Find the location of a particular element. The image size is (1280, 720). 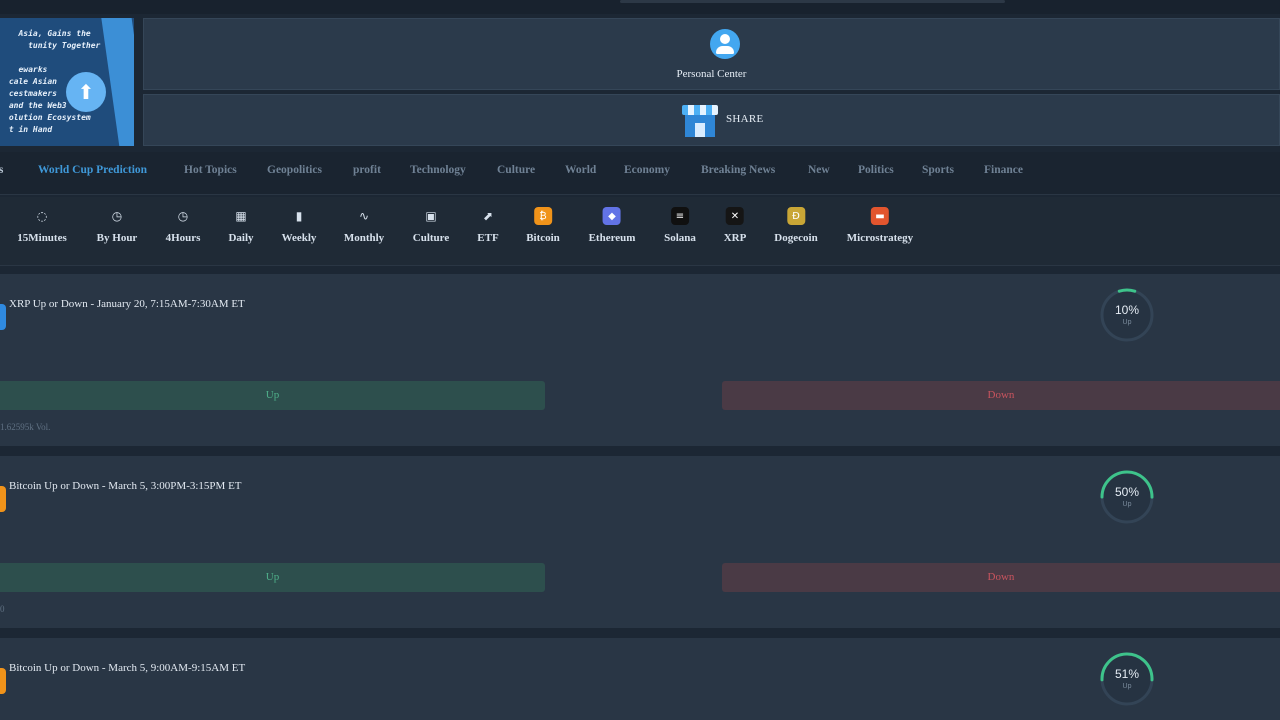

tab-sports: Sports is located at coordinates (938, 170).